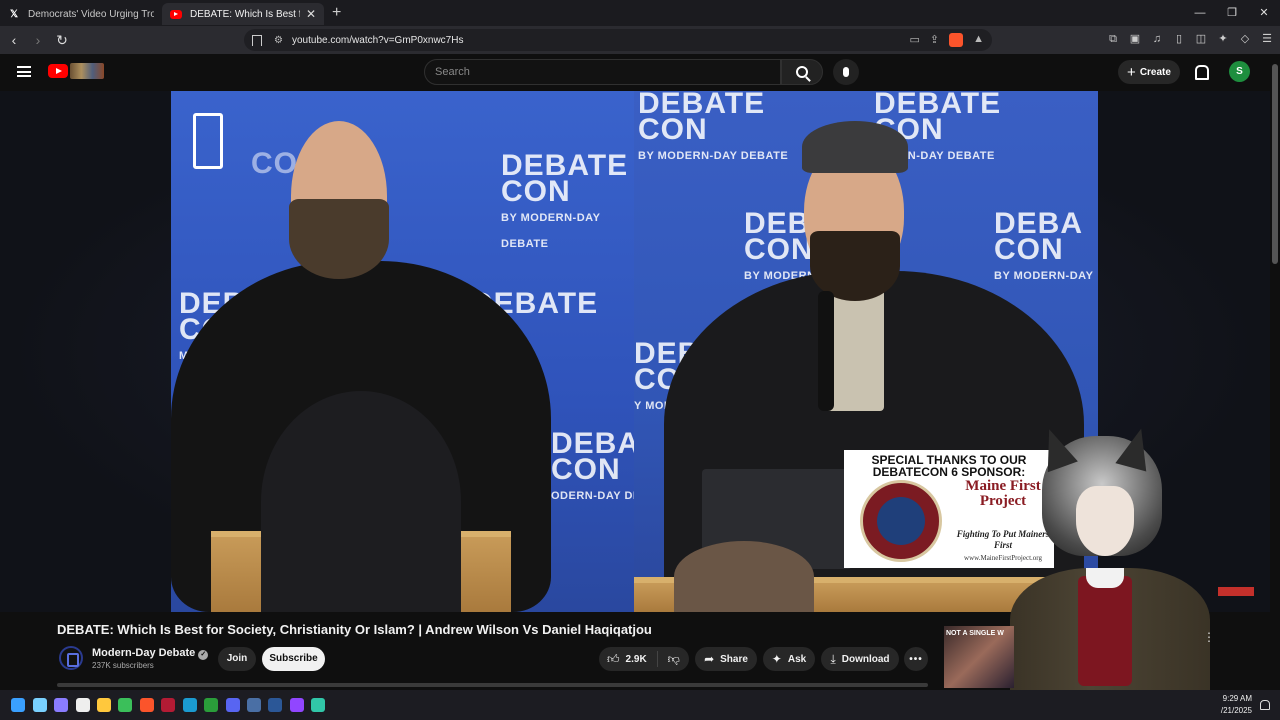  What do you see at coordinates (901, 521) in the screenshot?
I see `maine-first-seal-icon` at bounding box center [901, 521].